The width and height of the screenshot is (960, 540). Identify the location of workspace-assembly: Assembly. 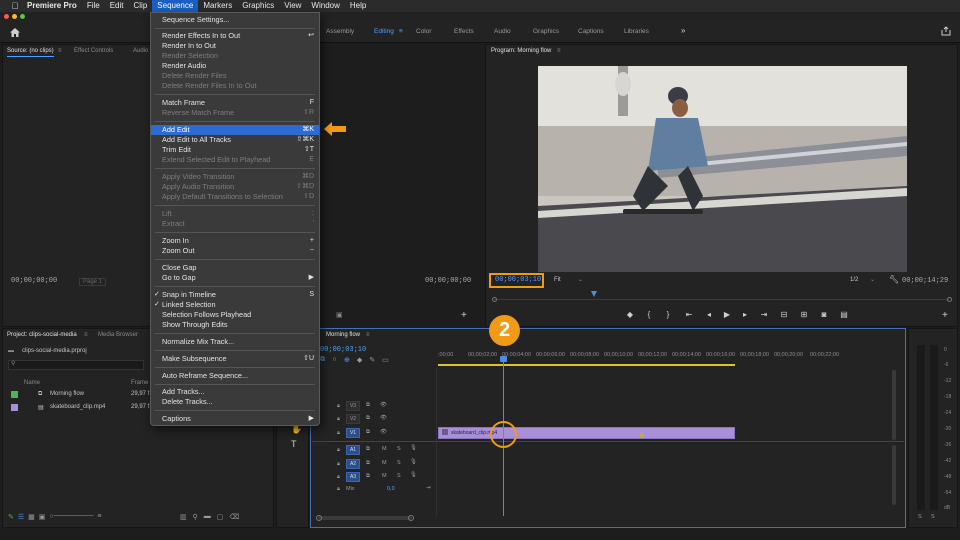
(340, 31).